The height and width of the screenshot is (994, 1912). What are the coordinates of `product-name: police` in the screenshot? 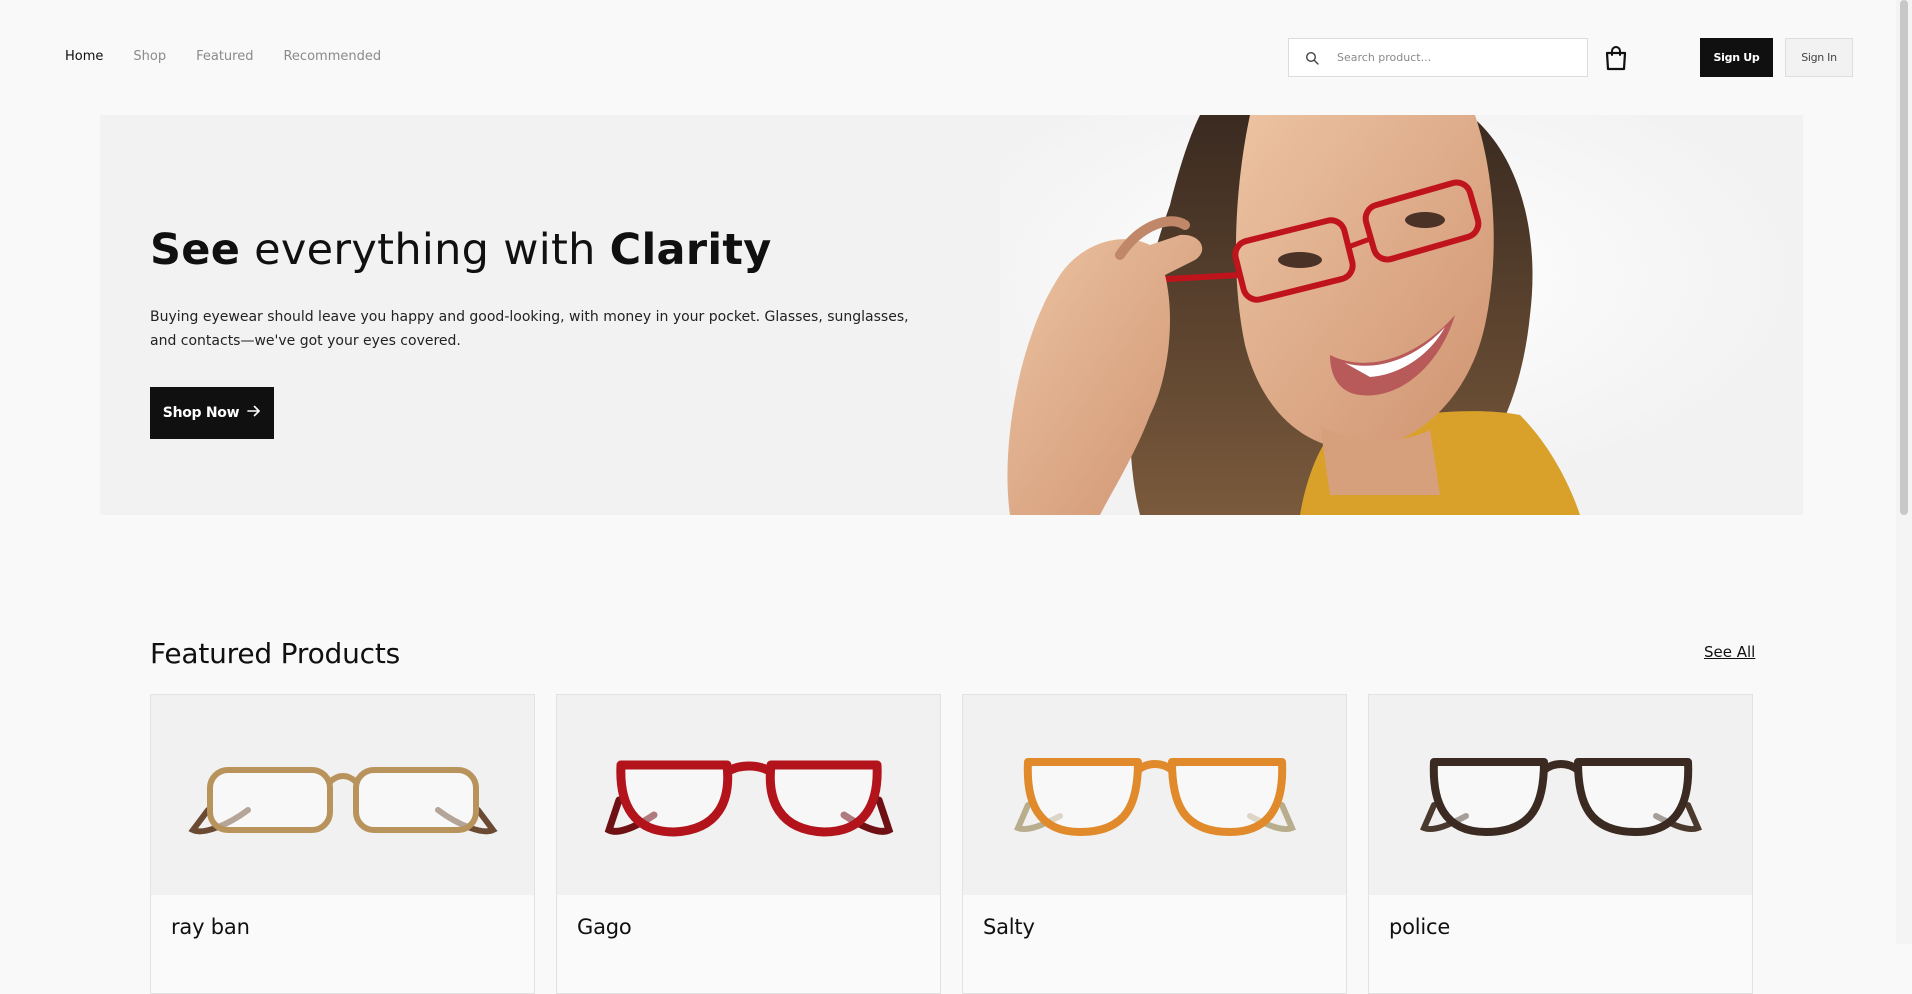 It's located at (1420, 927).